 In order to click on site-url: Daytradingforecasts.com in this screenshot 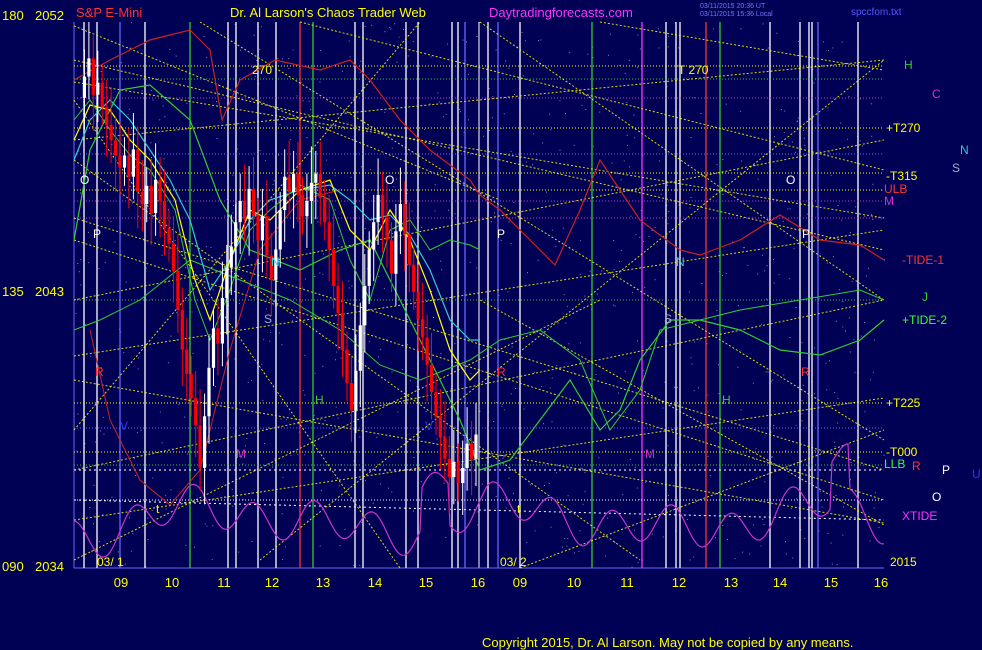, I will do `click(561, 12)`.